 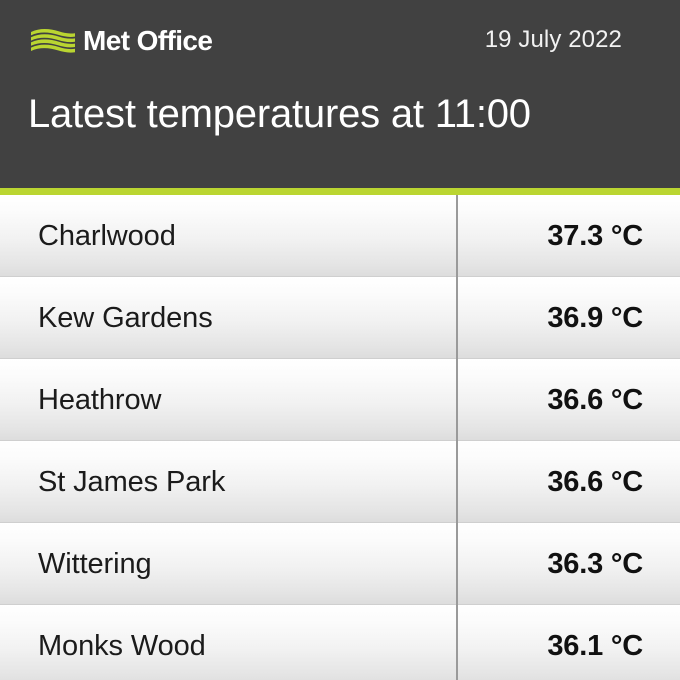 I want to click on column-divider, so click(x=457, y=437).